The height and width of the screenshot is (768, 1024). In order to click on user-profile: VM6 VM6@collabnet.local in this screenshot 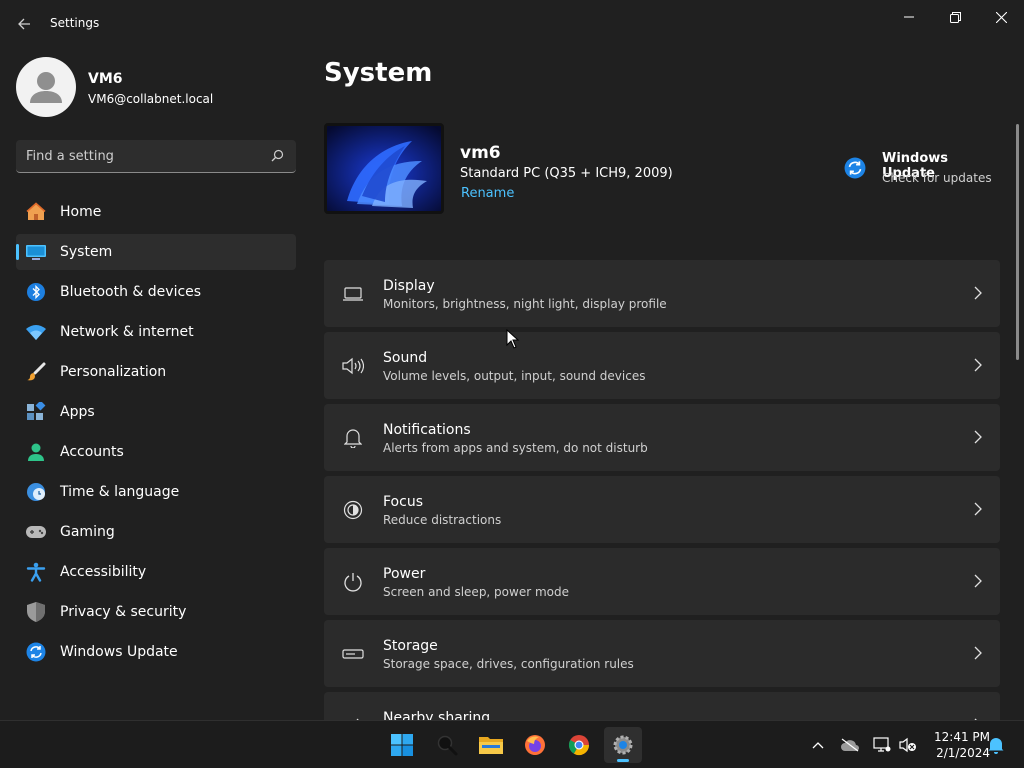, I will do `click(156, 87)`.